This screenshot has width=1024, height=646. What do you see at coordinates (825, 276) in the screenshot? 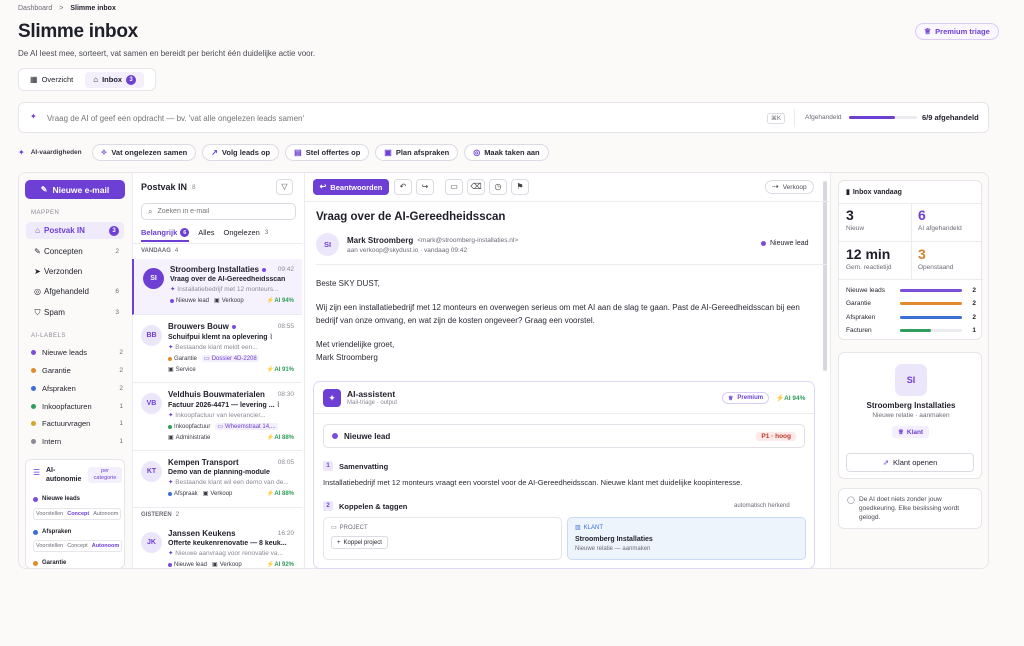
I see `reader-scrollbar` at bounding box center [825, 276].